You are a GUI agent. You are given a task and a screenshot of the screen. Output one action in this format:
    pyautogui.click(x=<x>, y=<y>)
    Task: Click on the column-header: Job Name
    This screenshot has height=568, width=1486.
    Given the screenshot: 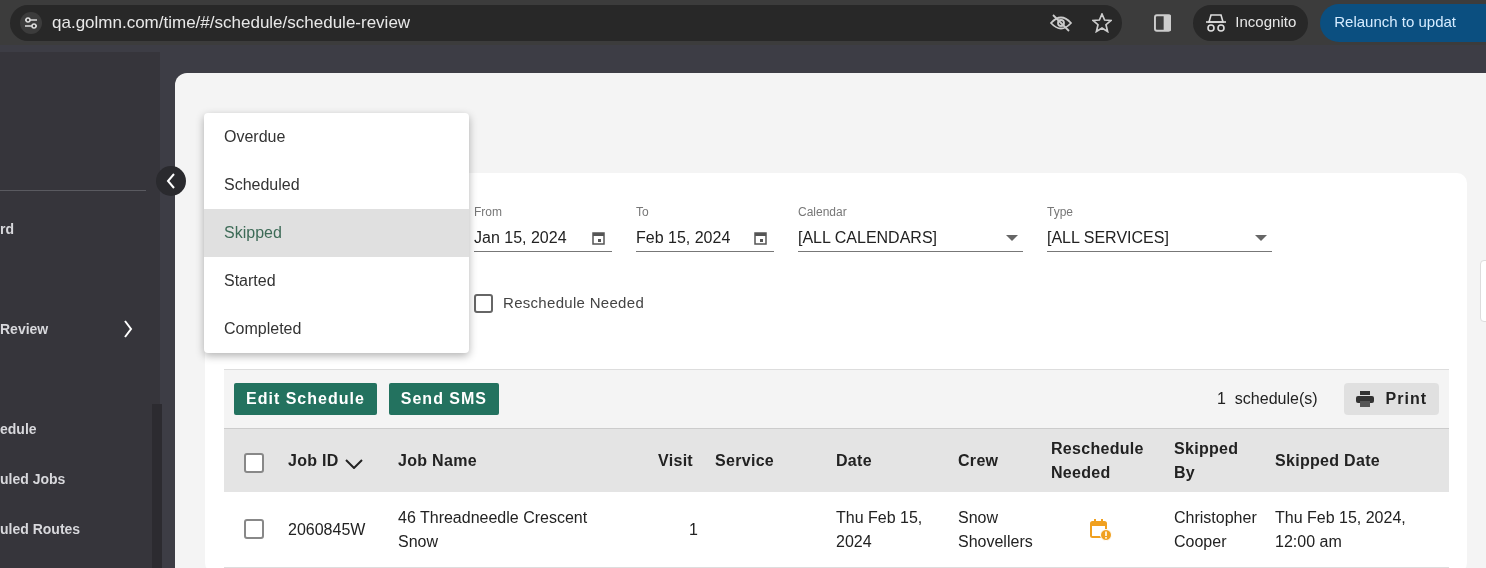 What is the action you would take?
    pyautogui.click(x=437, y=461)
    